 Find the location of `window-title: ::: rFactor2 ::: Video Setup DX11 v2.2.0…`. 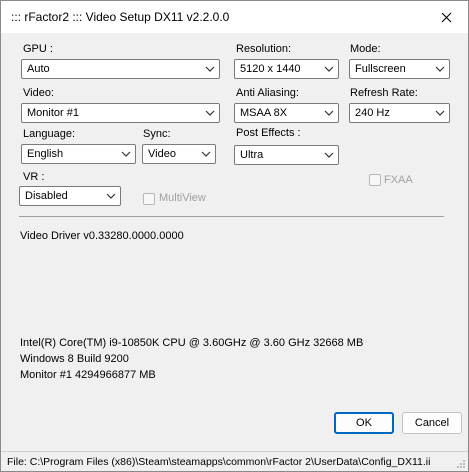

window-title: ::: rFactor2 ::: Video Setup DX11 v2.2.0… is located at coordinates (120, 17).